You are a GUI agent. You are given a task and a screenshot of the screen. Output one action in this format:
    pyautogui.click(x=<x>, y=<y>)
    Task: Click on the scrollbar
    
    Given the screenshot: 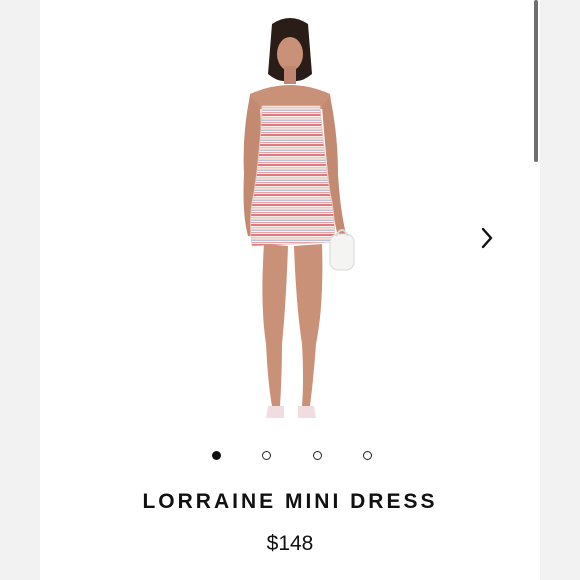 What is the action you would take?
    pyautogui.click(x=536, y=81)
    